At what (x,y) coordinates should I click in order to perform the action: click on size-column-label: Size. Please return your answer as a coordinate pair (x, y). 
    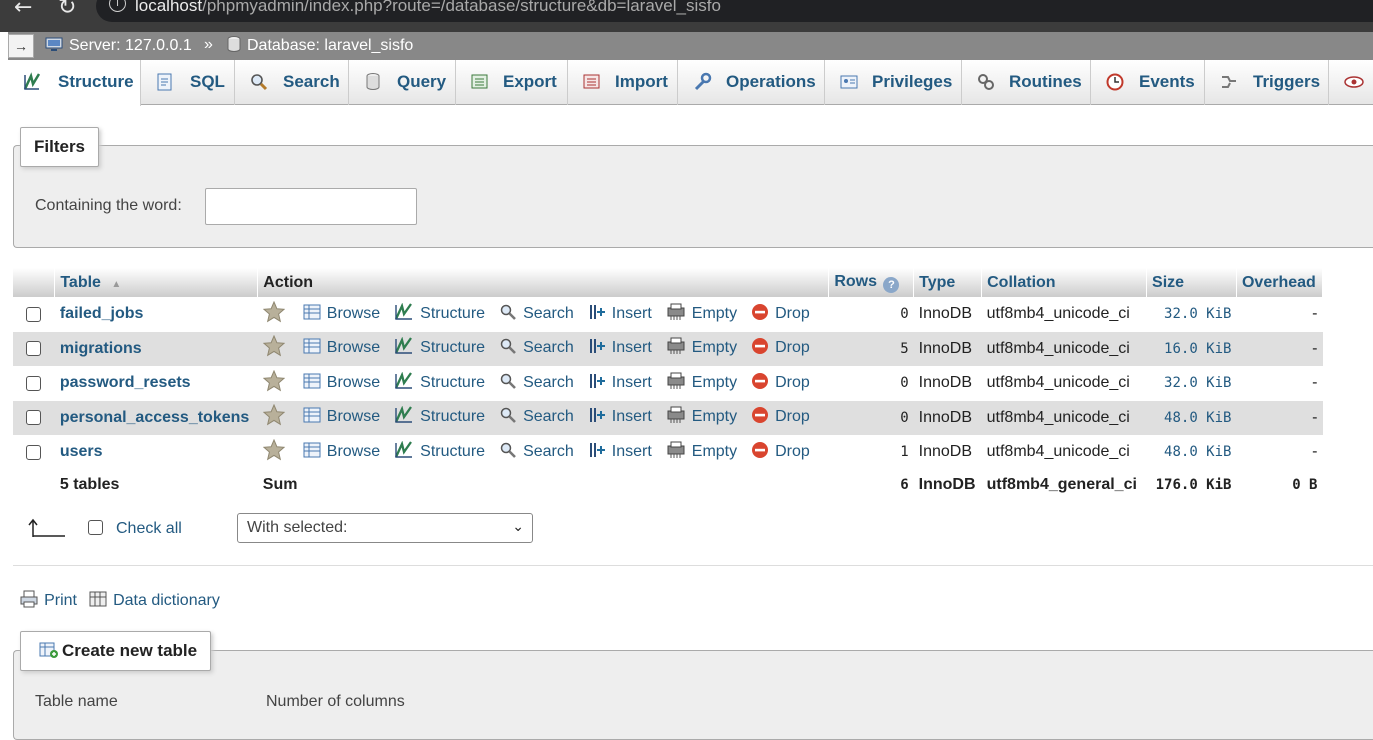
    Looking at the image, I should click on (1168, 282).